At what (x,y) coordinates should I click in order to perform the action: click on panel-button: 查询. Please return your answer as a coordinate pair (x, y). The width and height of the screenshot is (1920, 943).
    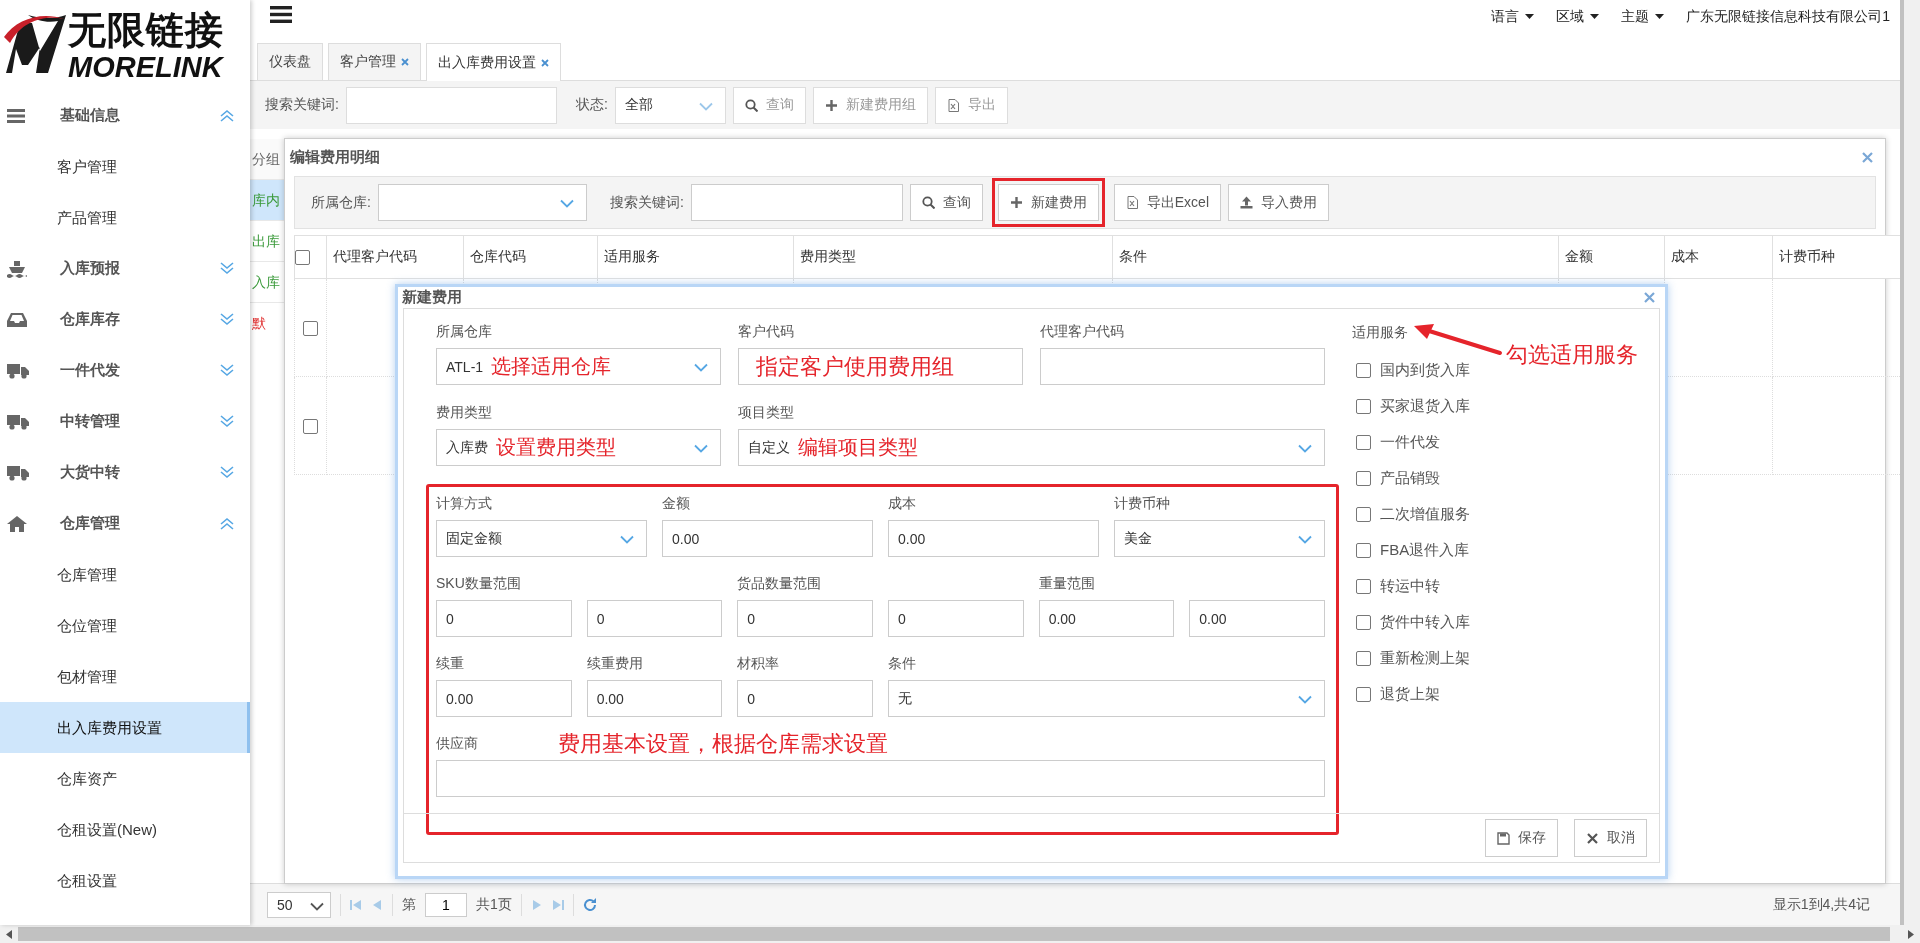
    Looking at the image, I should click on (946, 202).